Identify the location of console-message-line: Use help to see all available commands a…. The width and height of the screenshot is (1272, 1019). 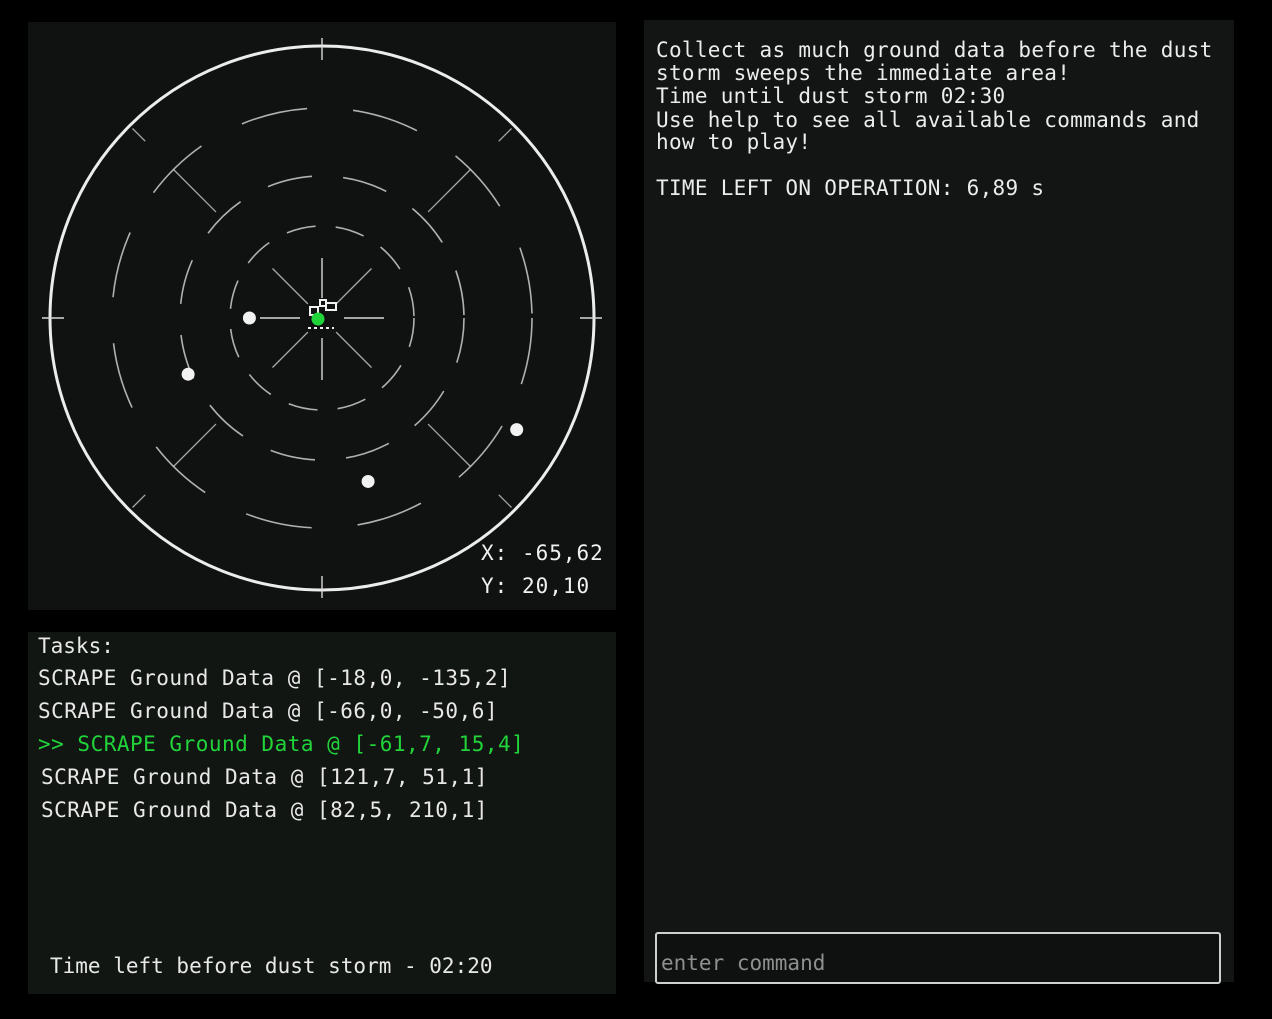
(928, 120).